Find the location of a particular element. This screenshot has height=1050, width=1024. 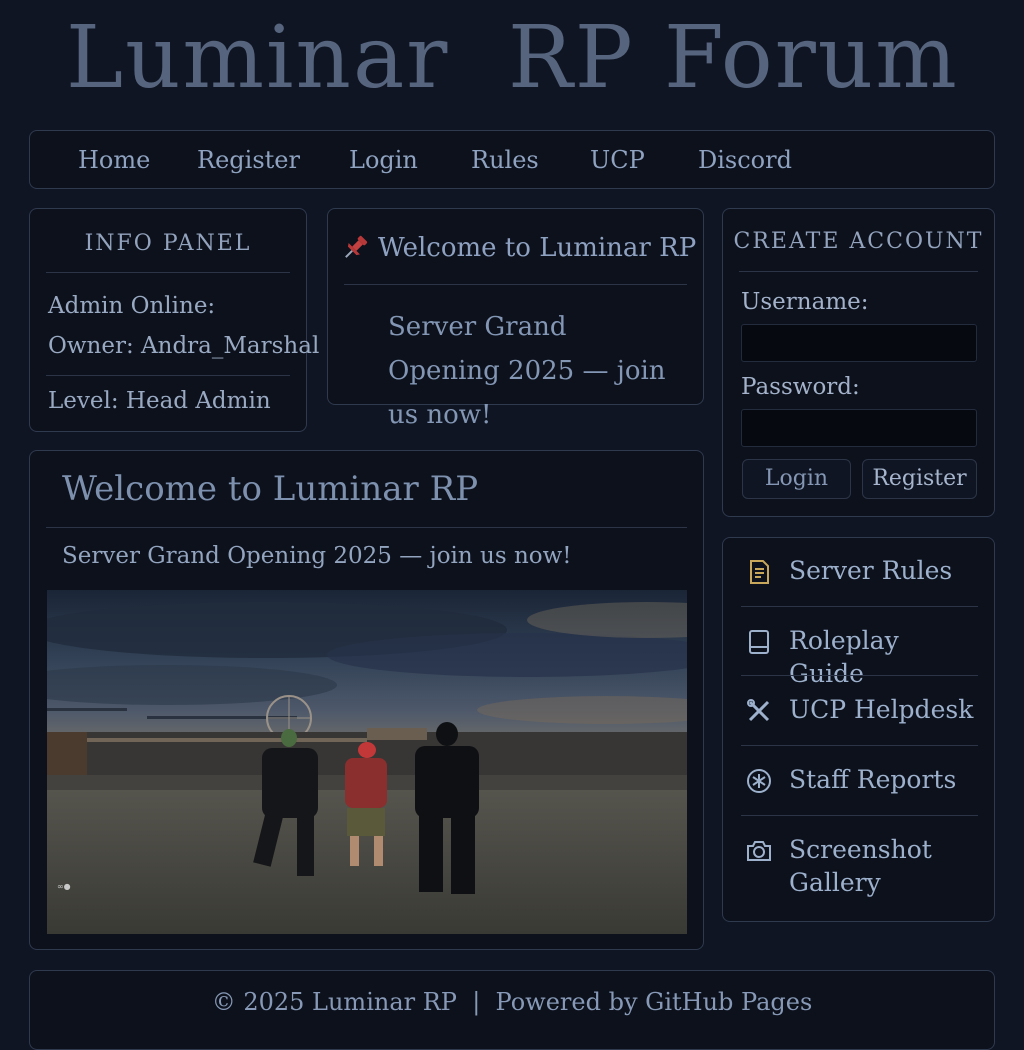

link-label: Staff Reports is located at coordinates (873, 779).